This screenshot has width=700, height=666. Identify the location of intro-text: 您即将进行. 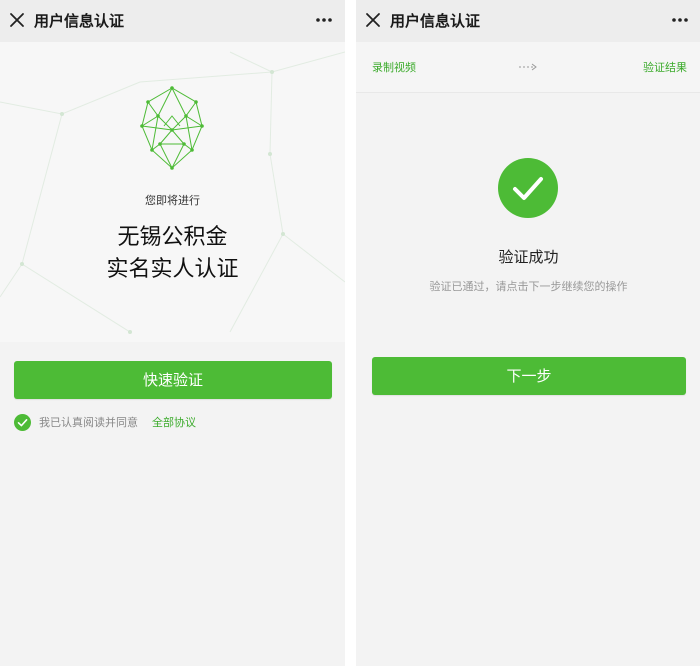
(172, 200).